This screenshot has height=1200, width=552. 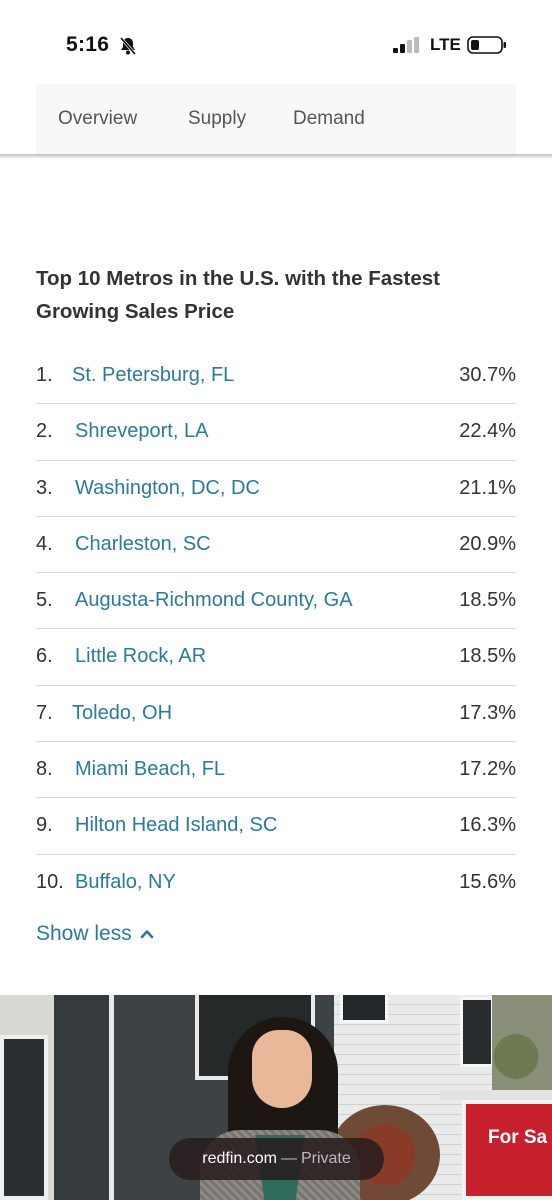 I want to click on list-item: 1. St. Petersburg, FL 30.7%, so click(x=276, y=376).